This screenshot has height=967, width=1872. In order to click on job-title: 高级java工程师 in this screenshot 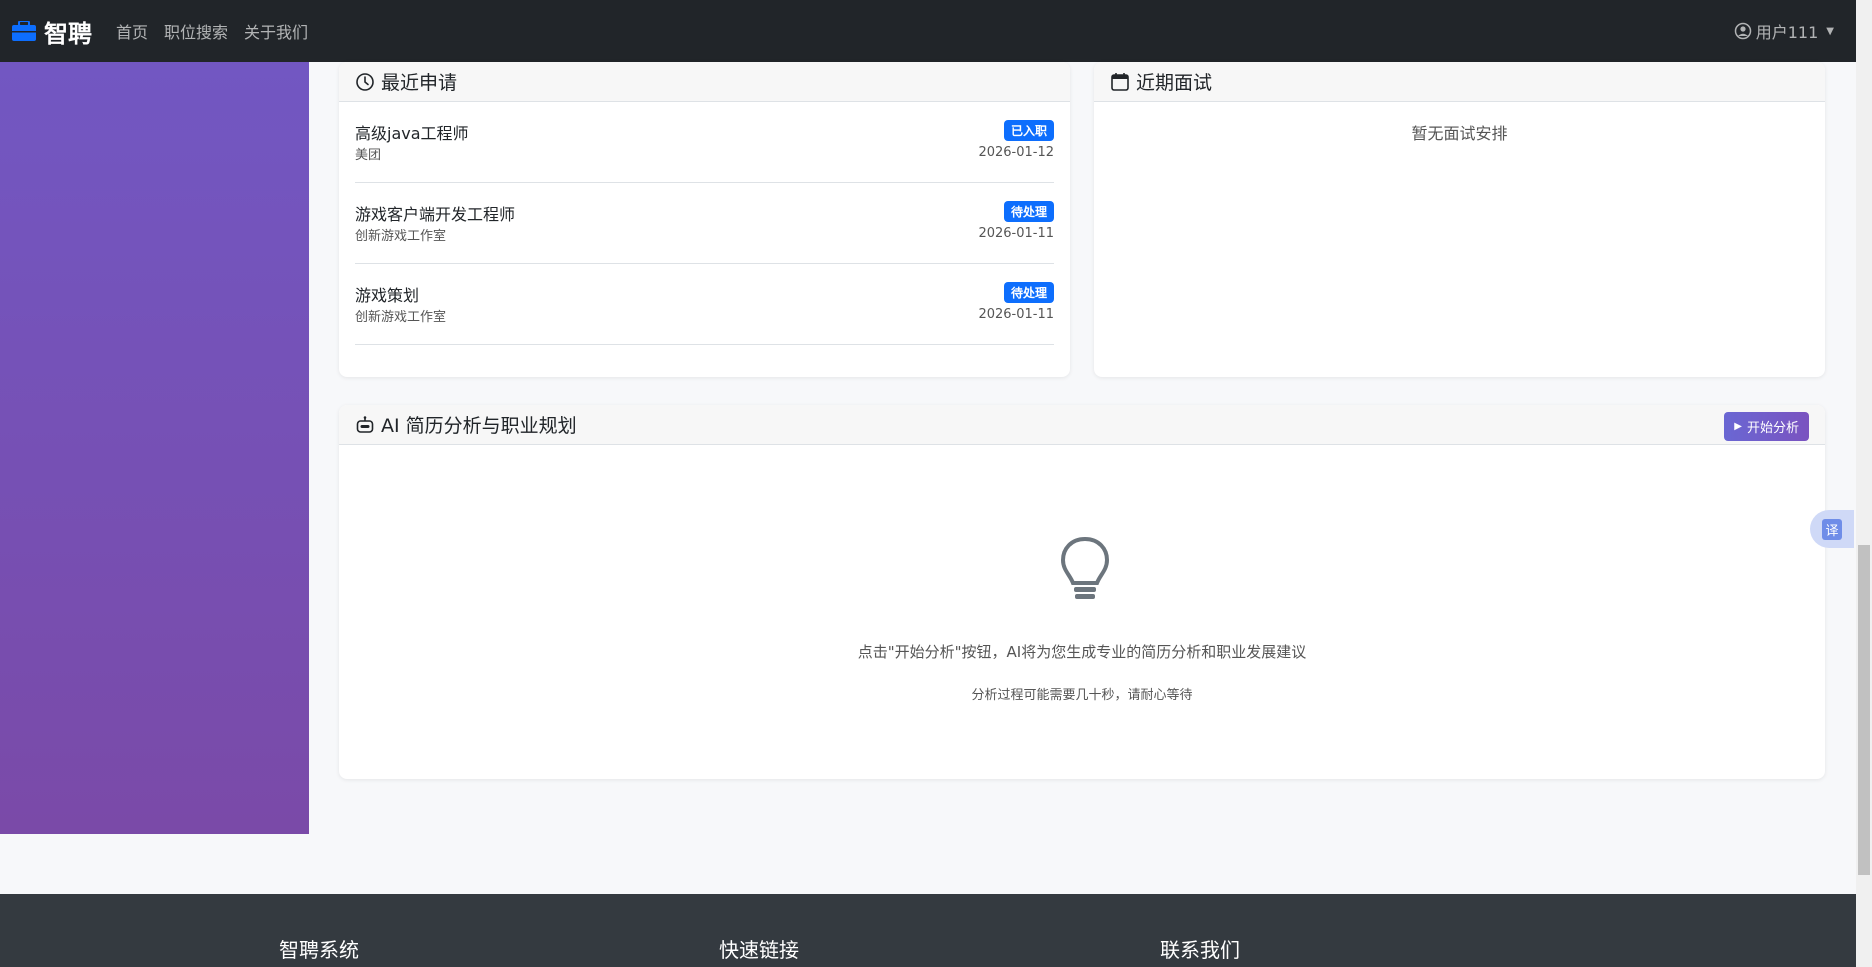, I will do `click(412, 133)`.